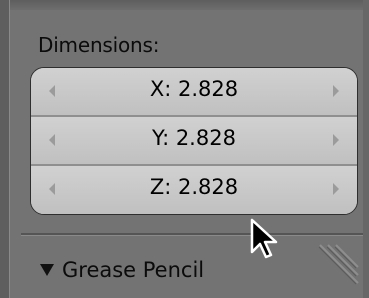 This screenshot has height=298, width=369. What do you see at coordinates (336, 261) in the screenshot?
I see `drag-grip-icon` at bounding box center [336, 261].